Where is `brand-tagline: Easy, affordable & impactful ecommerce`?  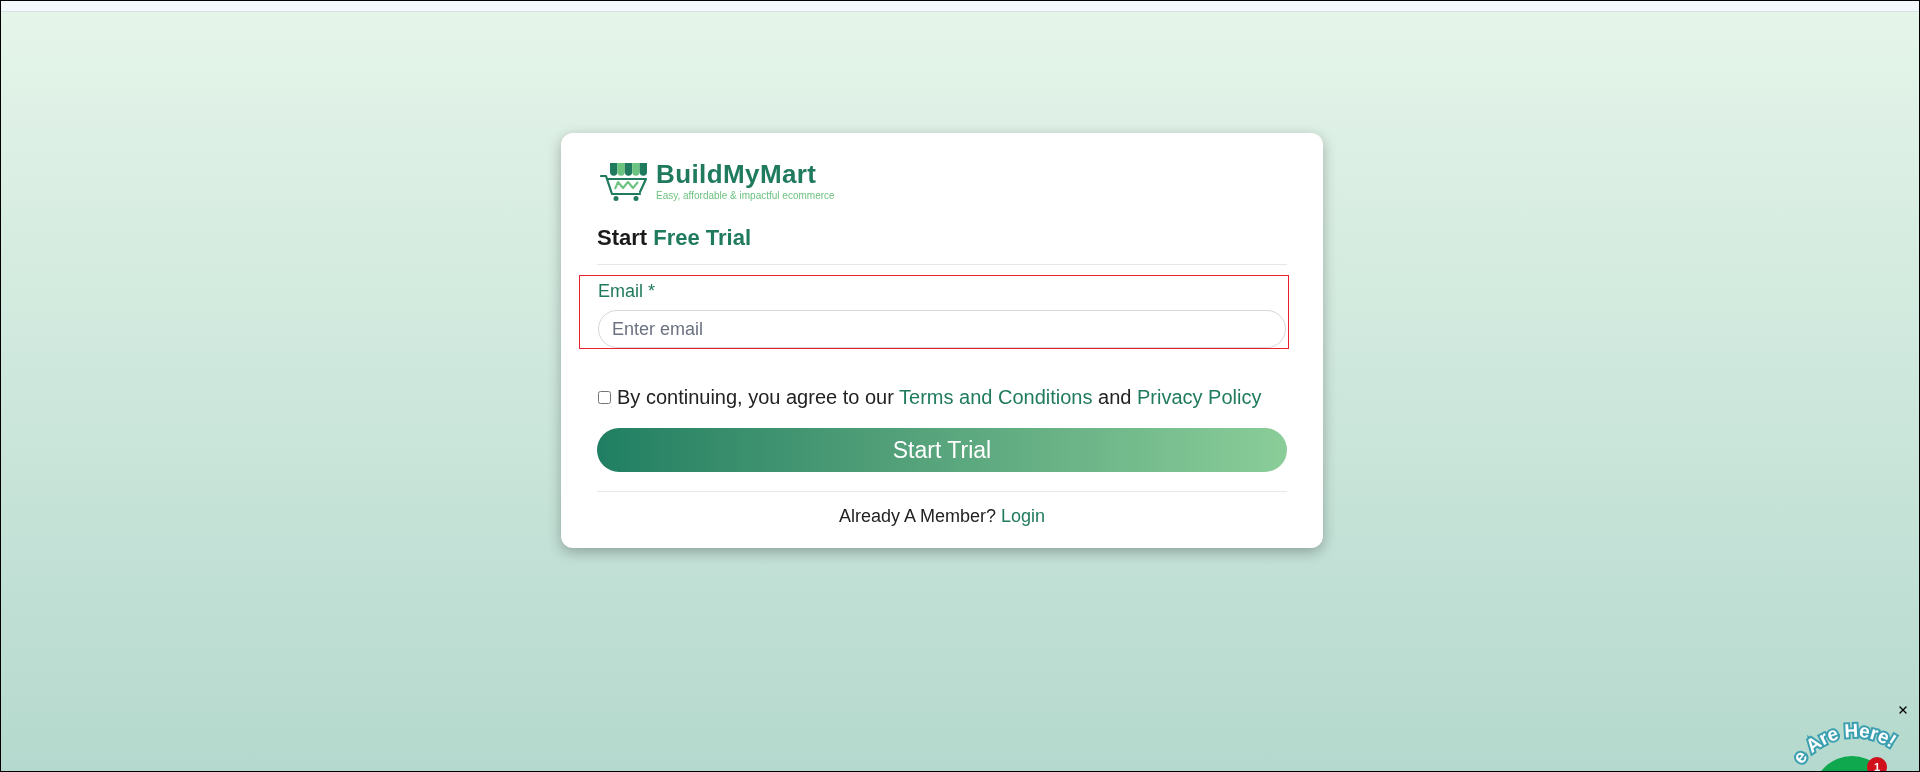
brand-tagline: Easy, affordable & impactful ecommerce is located at coordinates (745, 196).